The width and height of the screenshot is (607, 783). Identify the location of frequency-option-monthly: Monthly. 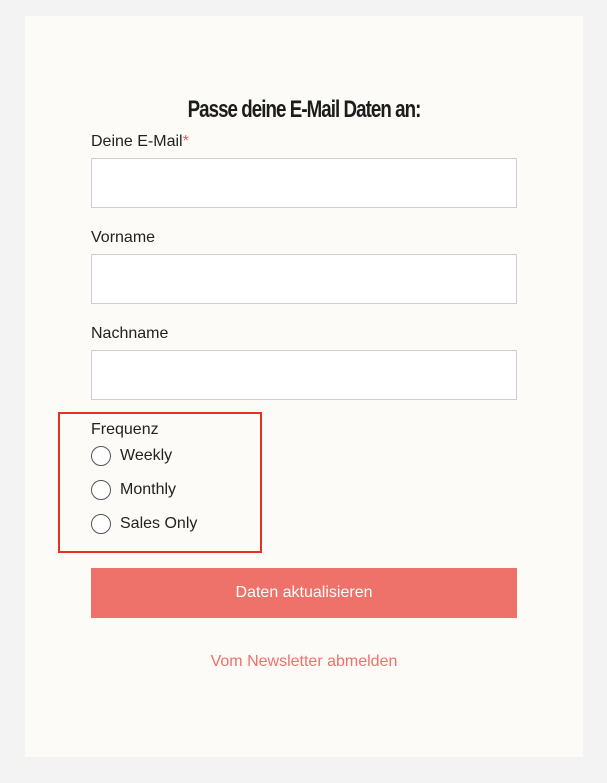
(133, 490).